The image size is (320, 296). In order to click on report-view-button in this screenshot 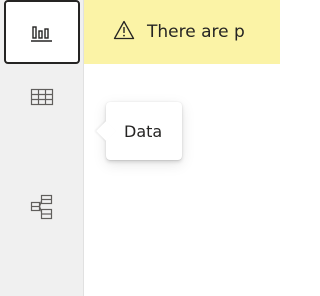, I will do `click(42, 32)`.